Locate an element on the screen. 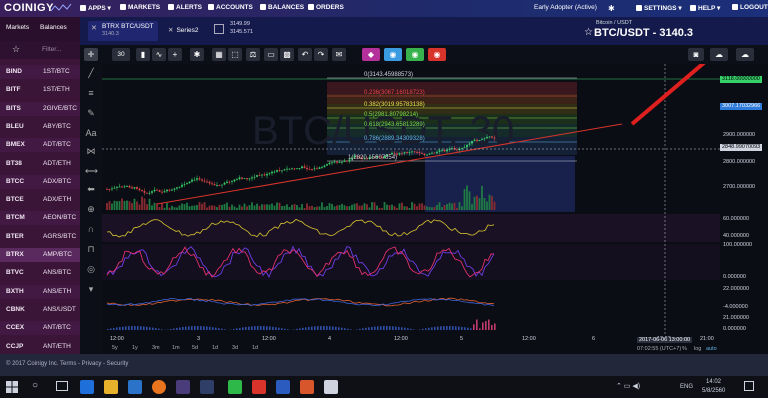 This screenshot has width=768, height=398. compare-icon: + is located at coordinates (175, 54).